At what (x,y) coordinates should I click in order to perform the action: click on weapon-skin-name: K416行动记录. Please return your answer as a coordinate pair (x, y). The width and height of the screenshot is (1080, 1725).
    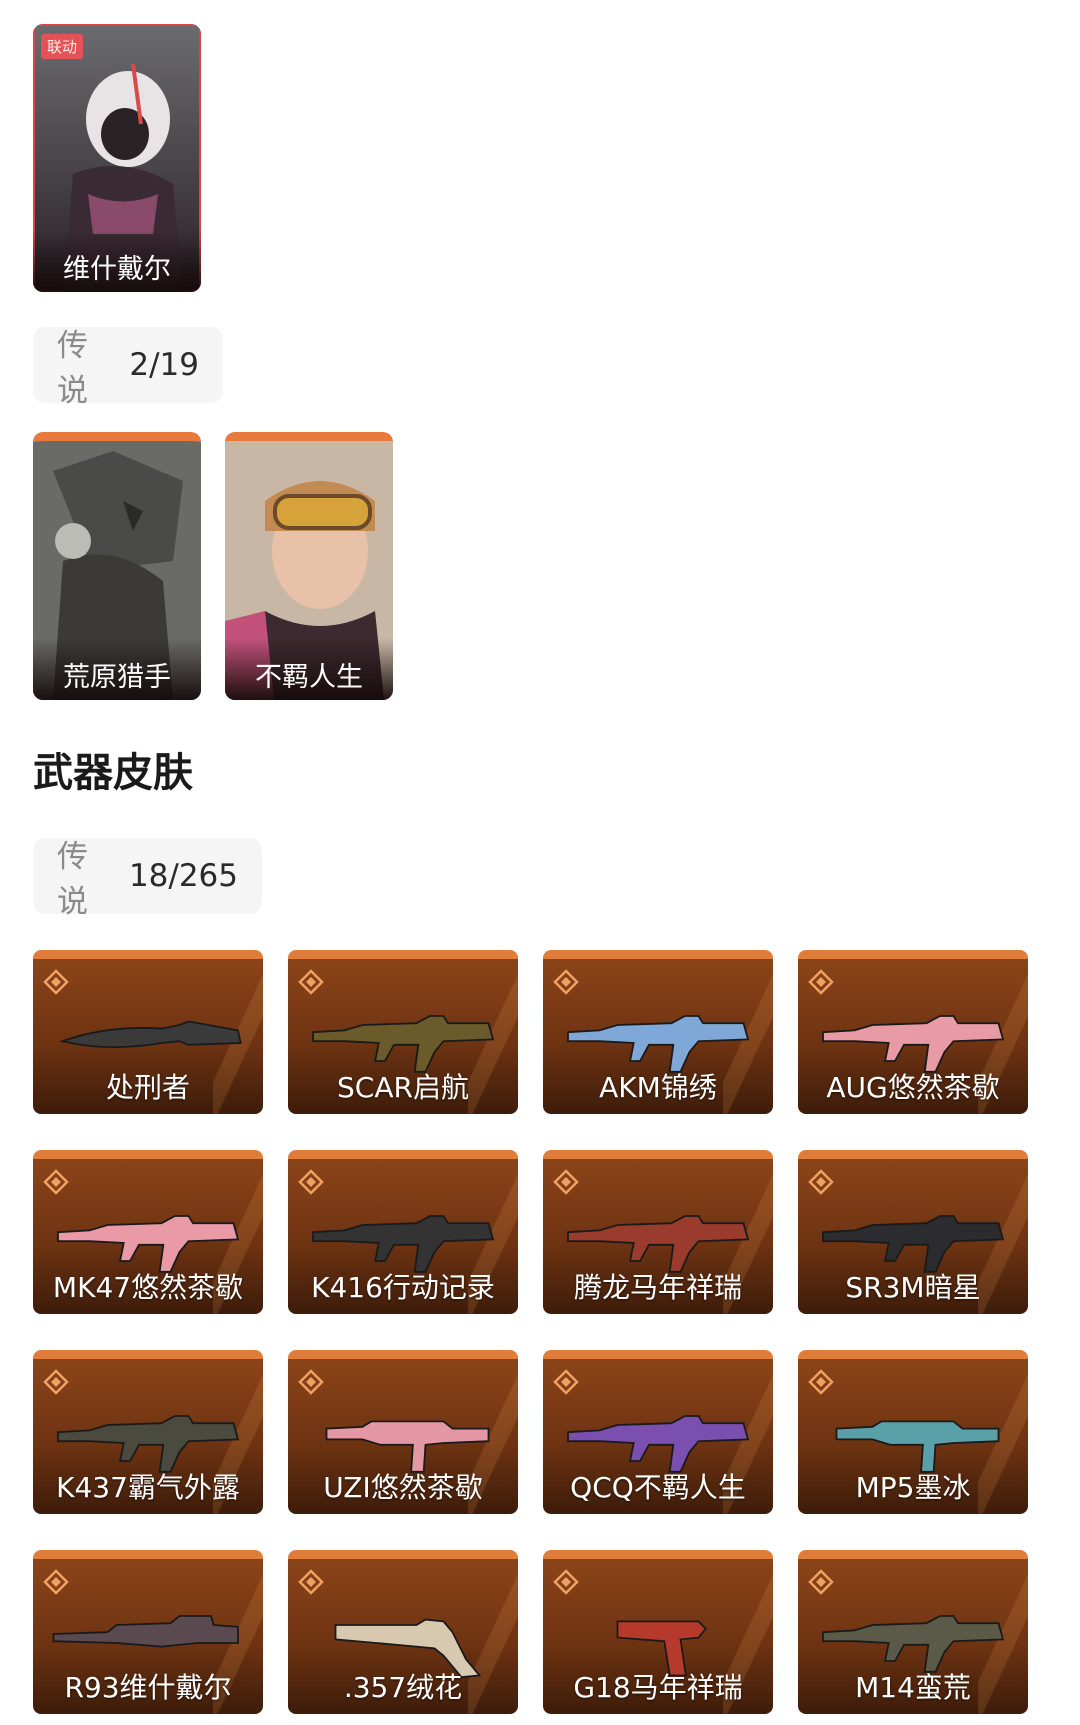
    Looking at the image, I should click on (403, 1287).